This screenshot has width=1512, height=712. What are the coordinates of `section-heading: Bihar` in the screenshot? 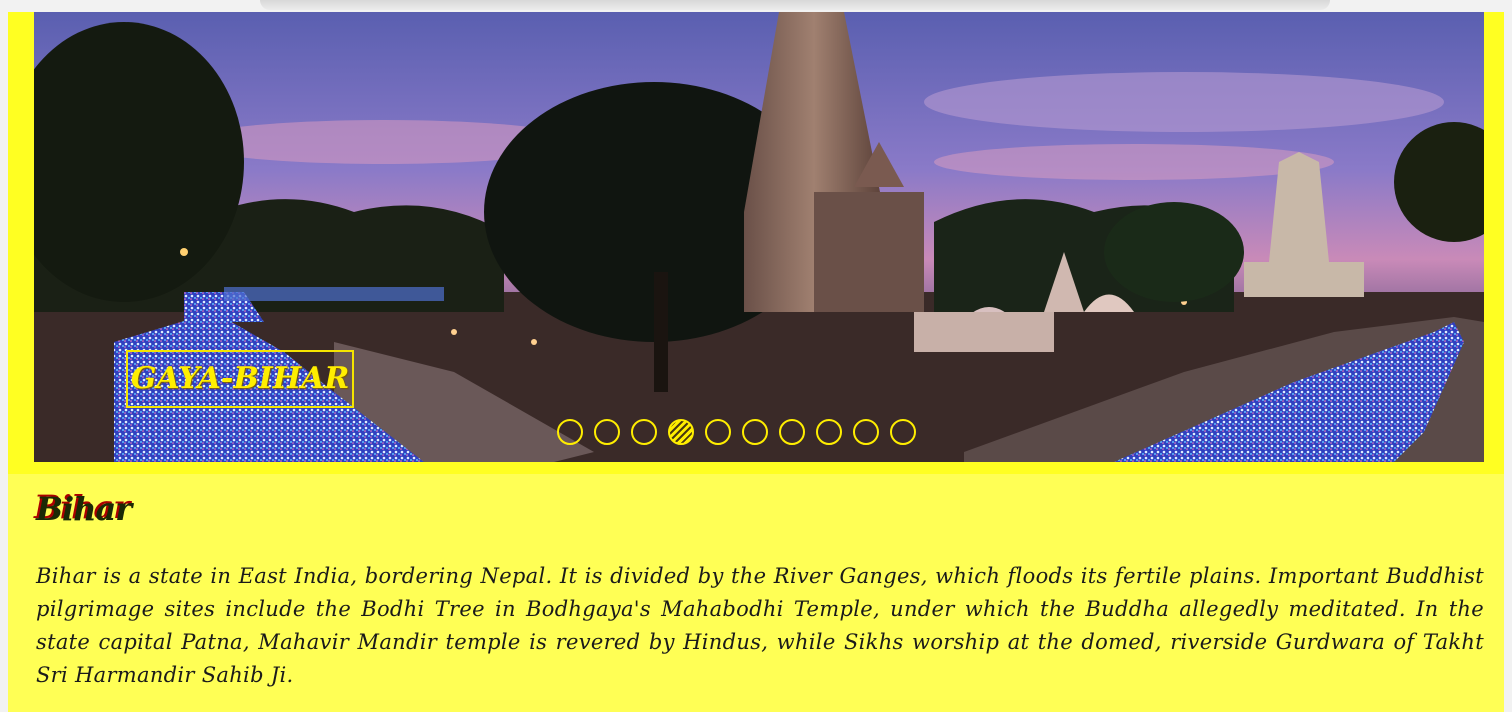 It's located at (84, 509).